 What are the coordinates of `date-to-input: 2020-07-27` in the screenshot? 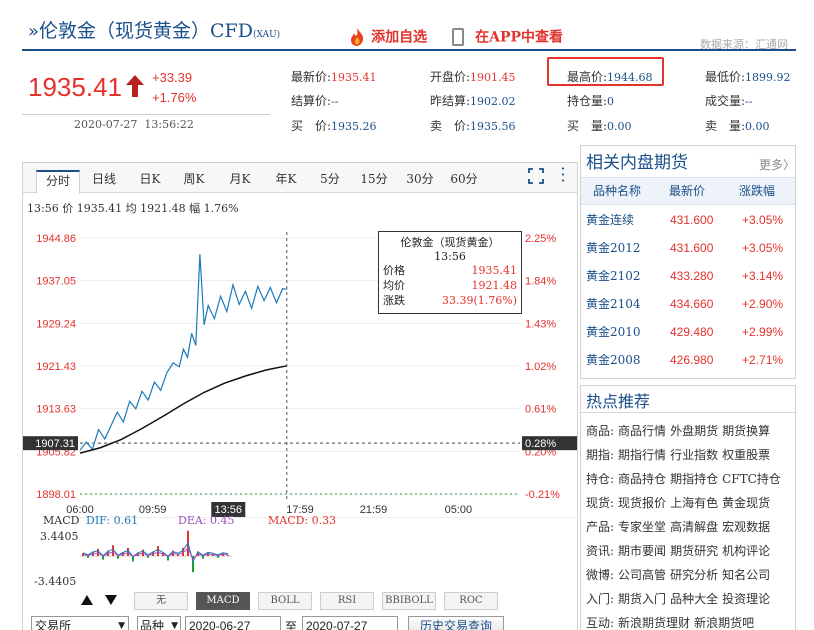 It's located at (350, 623).